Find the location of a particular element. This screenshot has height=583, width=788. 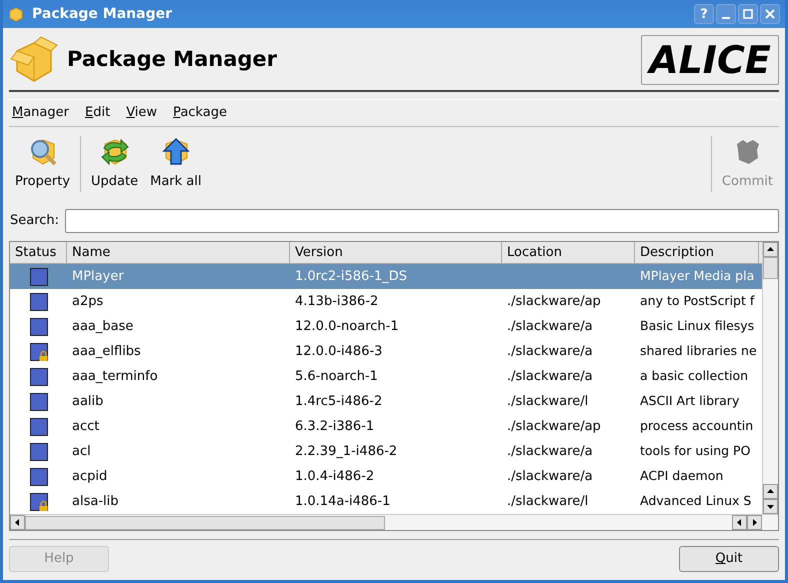

minimize-icon is located at coordinates (726, 17).